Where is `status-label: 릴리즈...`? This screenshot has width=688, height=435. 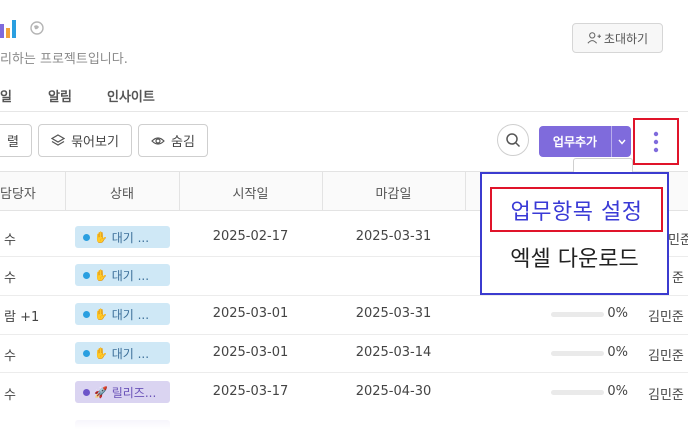 status-label: 릴리즈... is located at coordinates (134, 392).